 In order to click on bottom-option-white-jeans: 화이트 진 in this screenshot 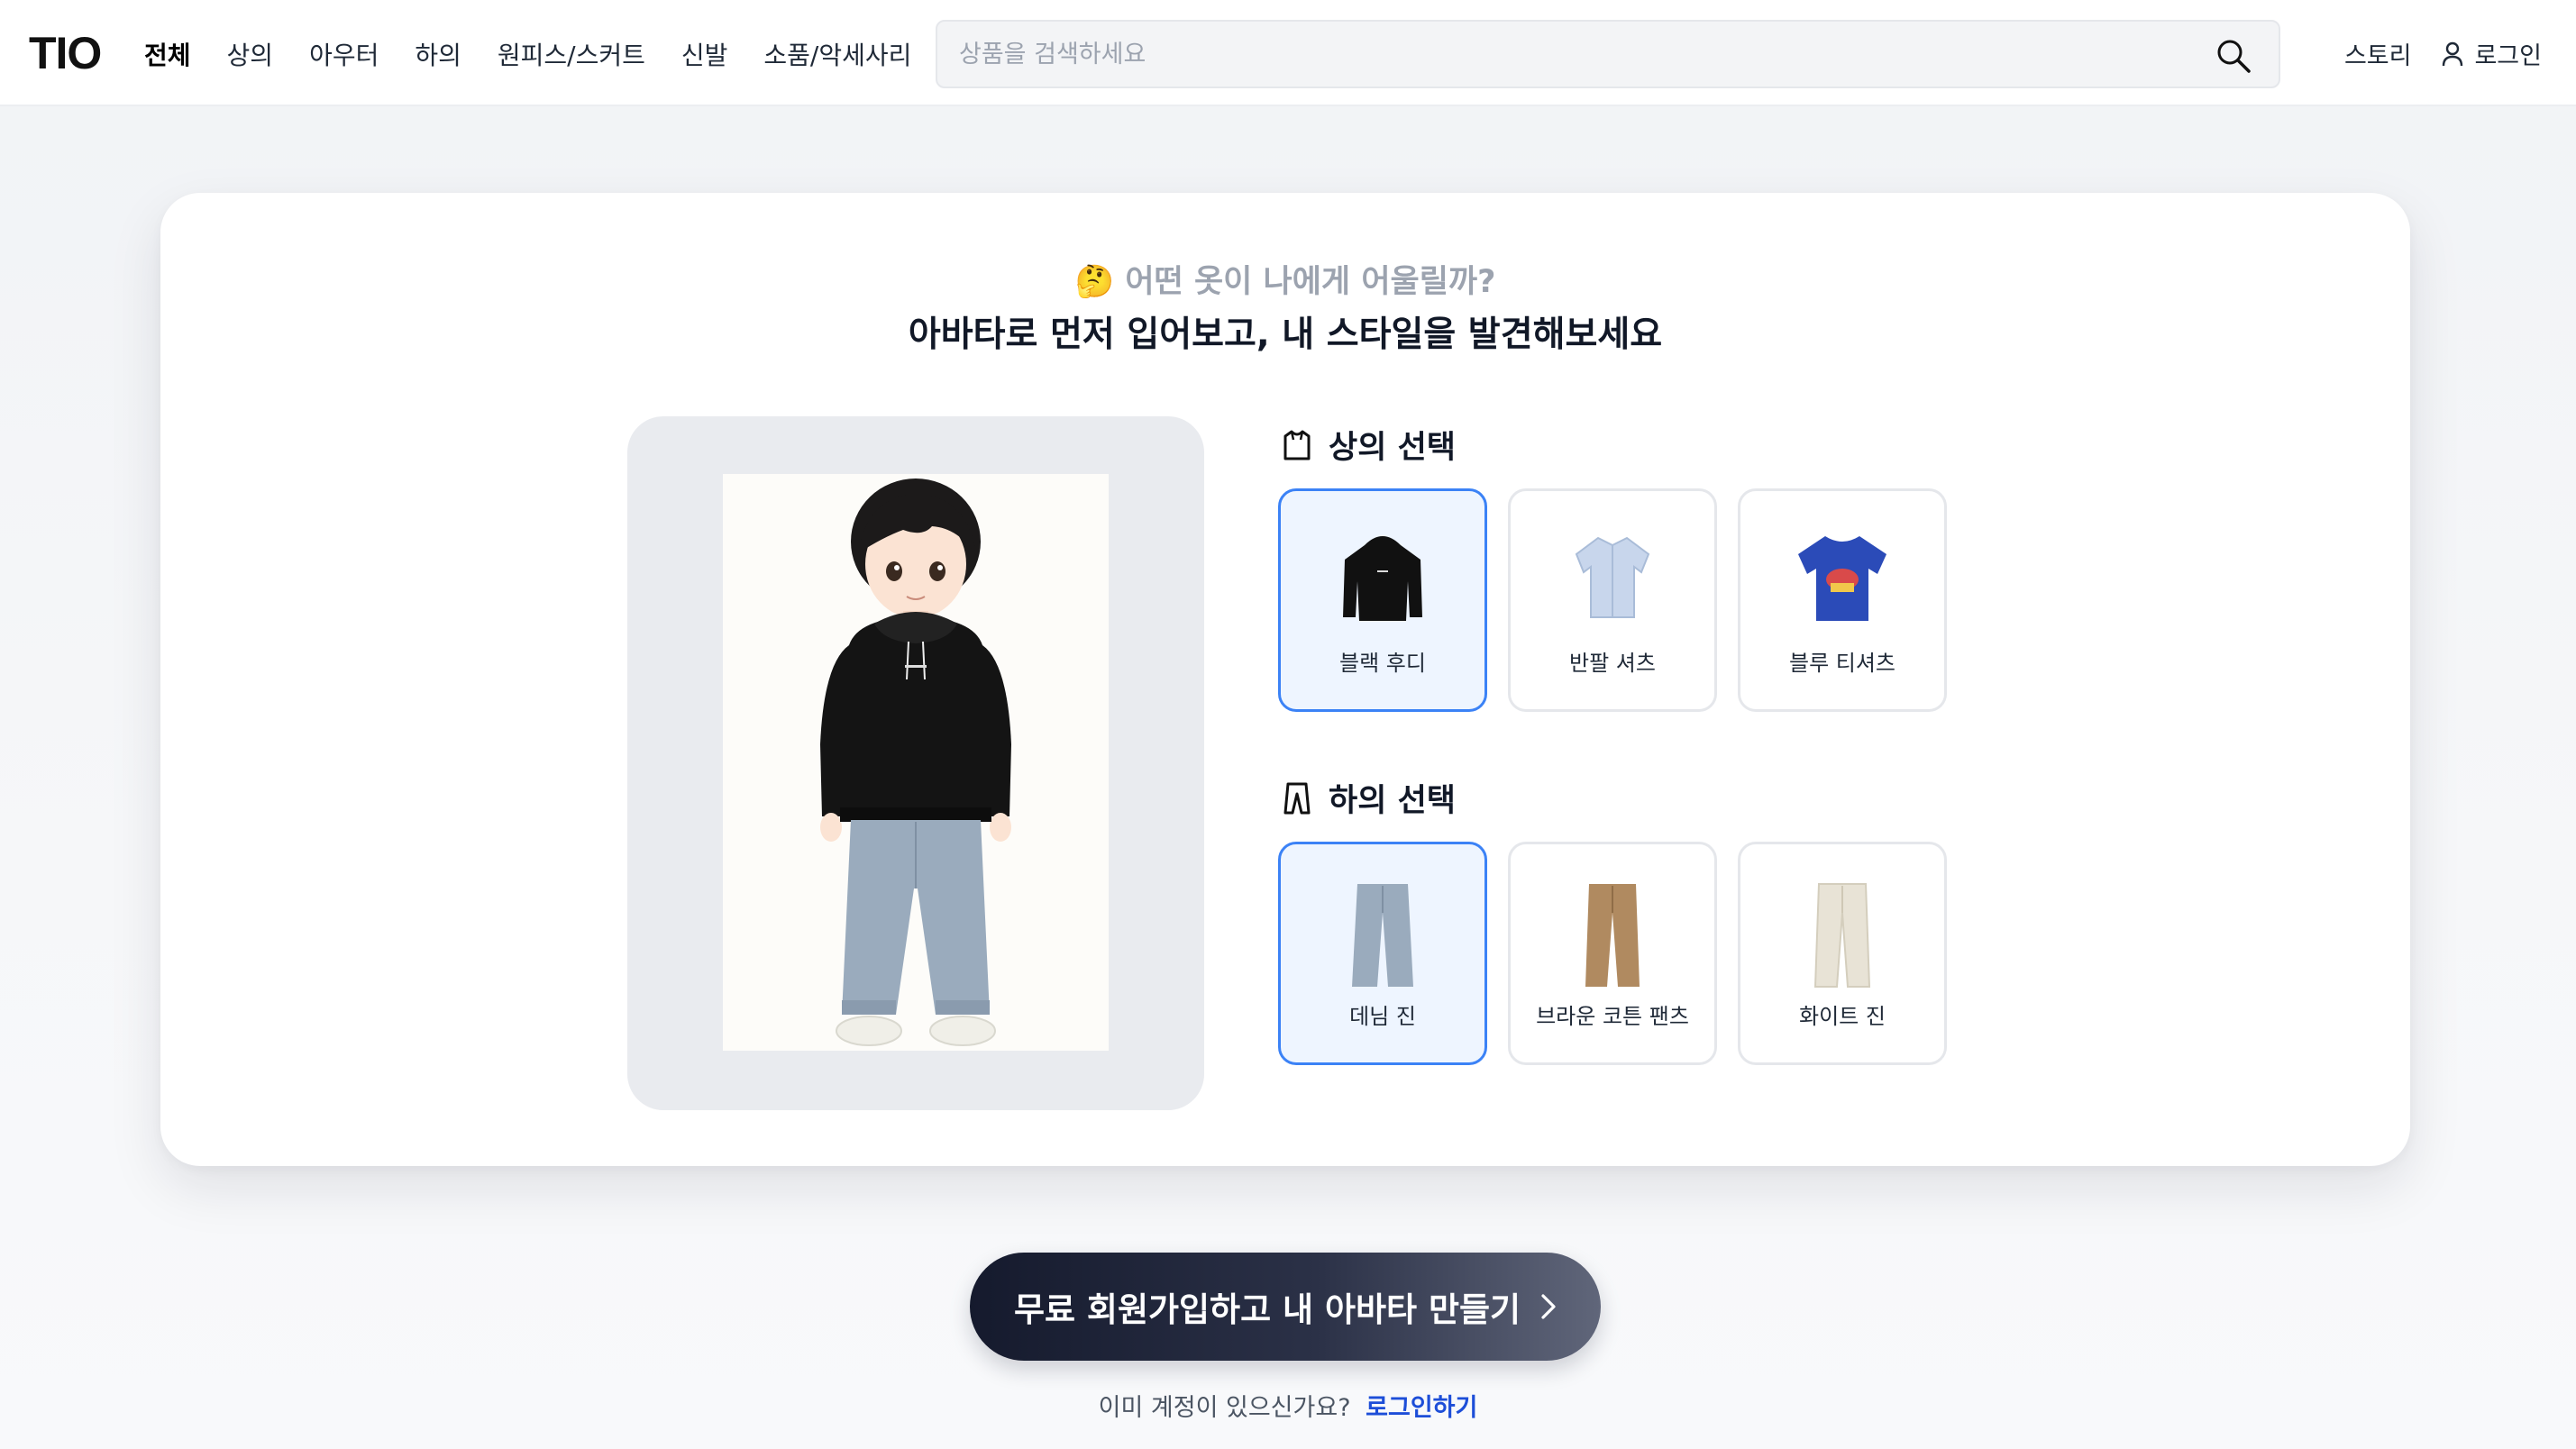, I will do `click(1842, 953)`.